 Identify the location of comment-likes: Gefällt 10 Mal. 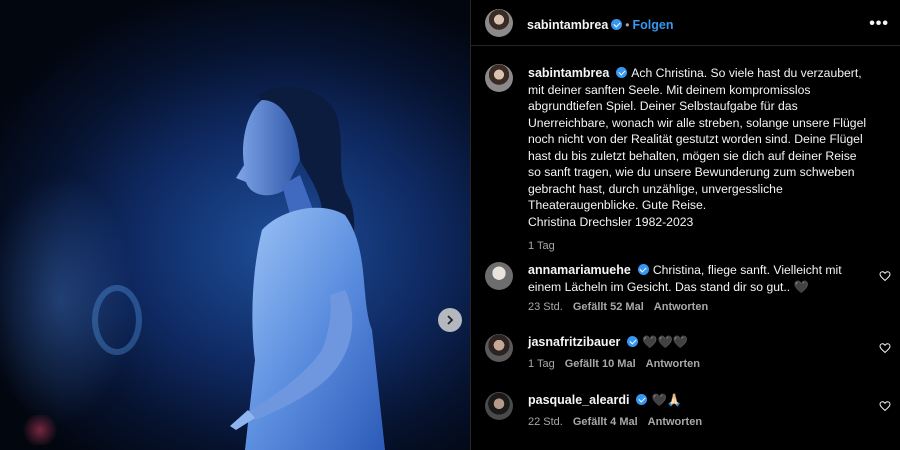
(600, 364).